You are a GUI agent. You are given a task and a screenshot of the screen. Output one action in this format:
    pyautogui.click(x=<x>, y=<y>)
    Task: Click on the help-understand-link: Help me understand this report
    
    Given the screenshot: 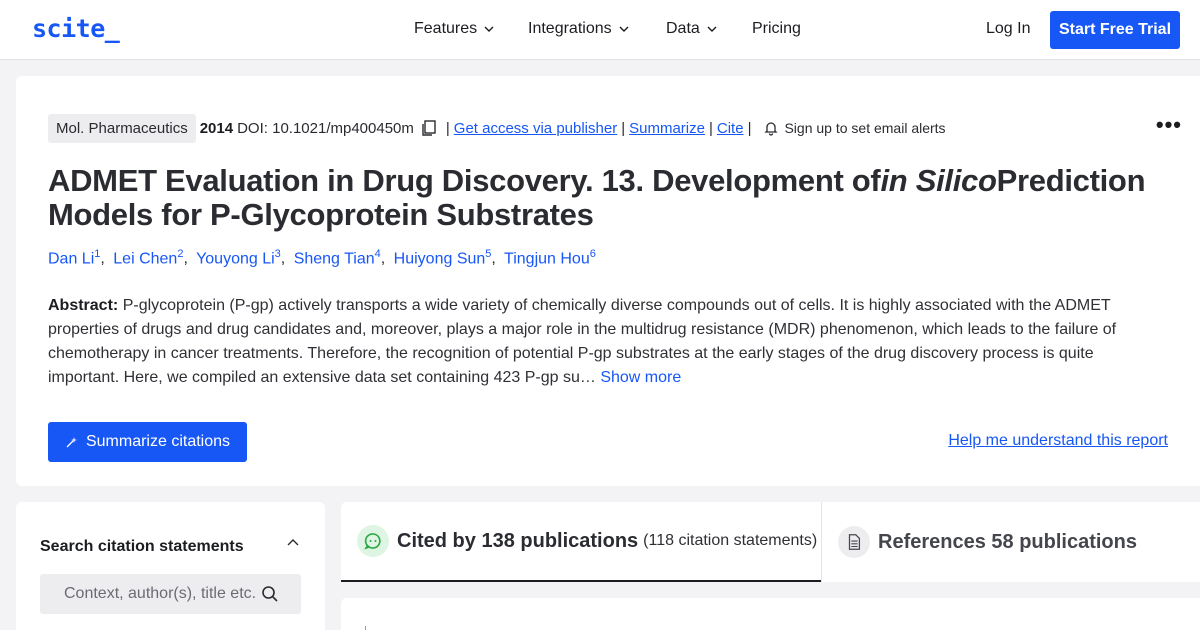 What is the action you would take?
    pyautogui.click(x=1058, y=441)
    